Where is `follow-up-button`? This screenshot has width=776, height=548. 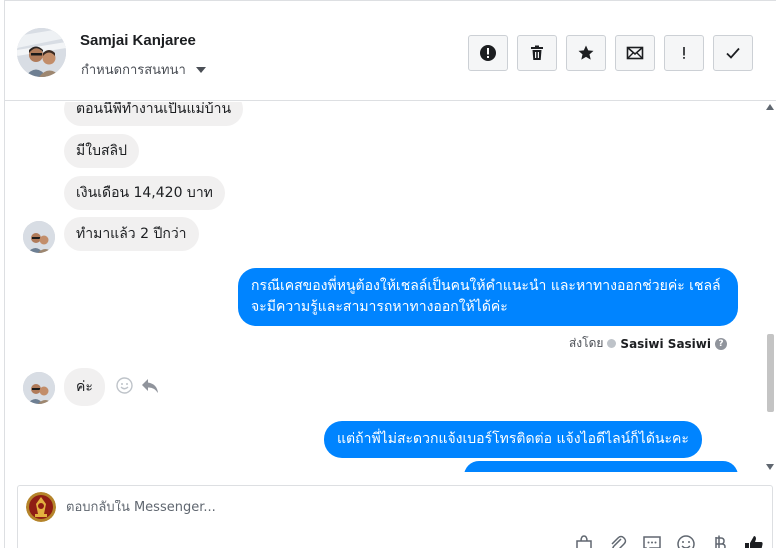
follow-up-button is located at coordinates (684, 53).